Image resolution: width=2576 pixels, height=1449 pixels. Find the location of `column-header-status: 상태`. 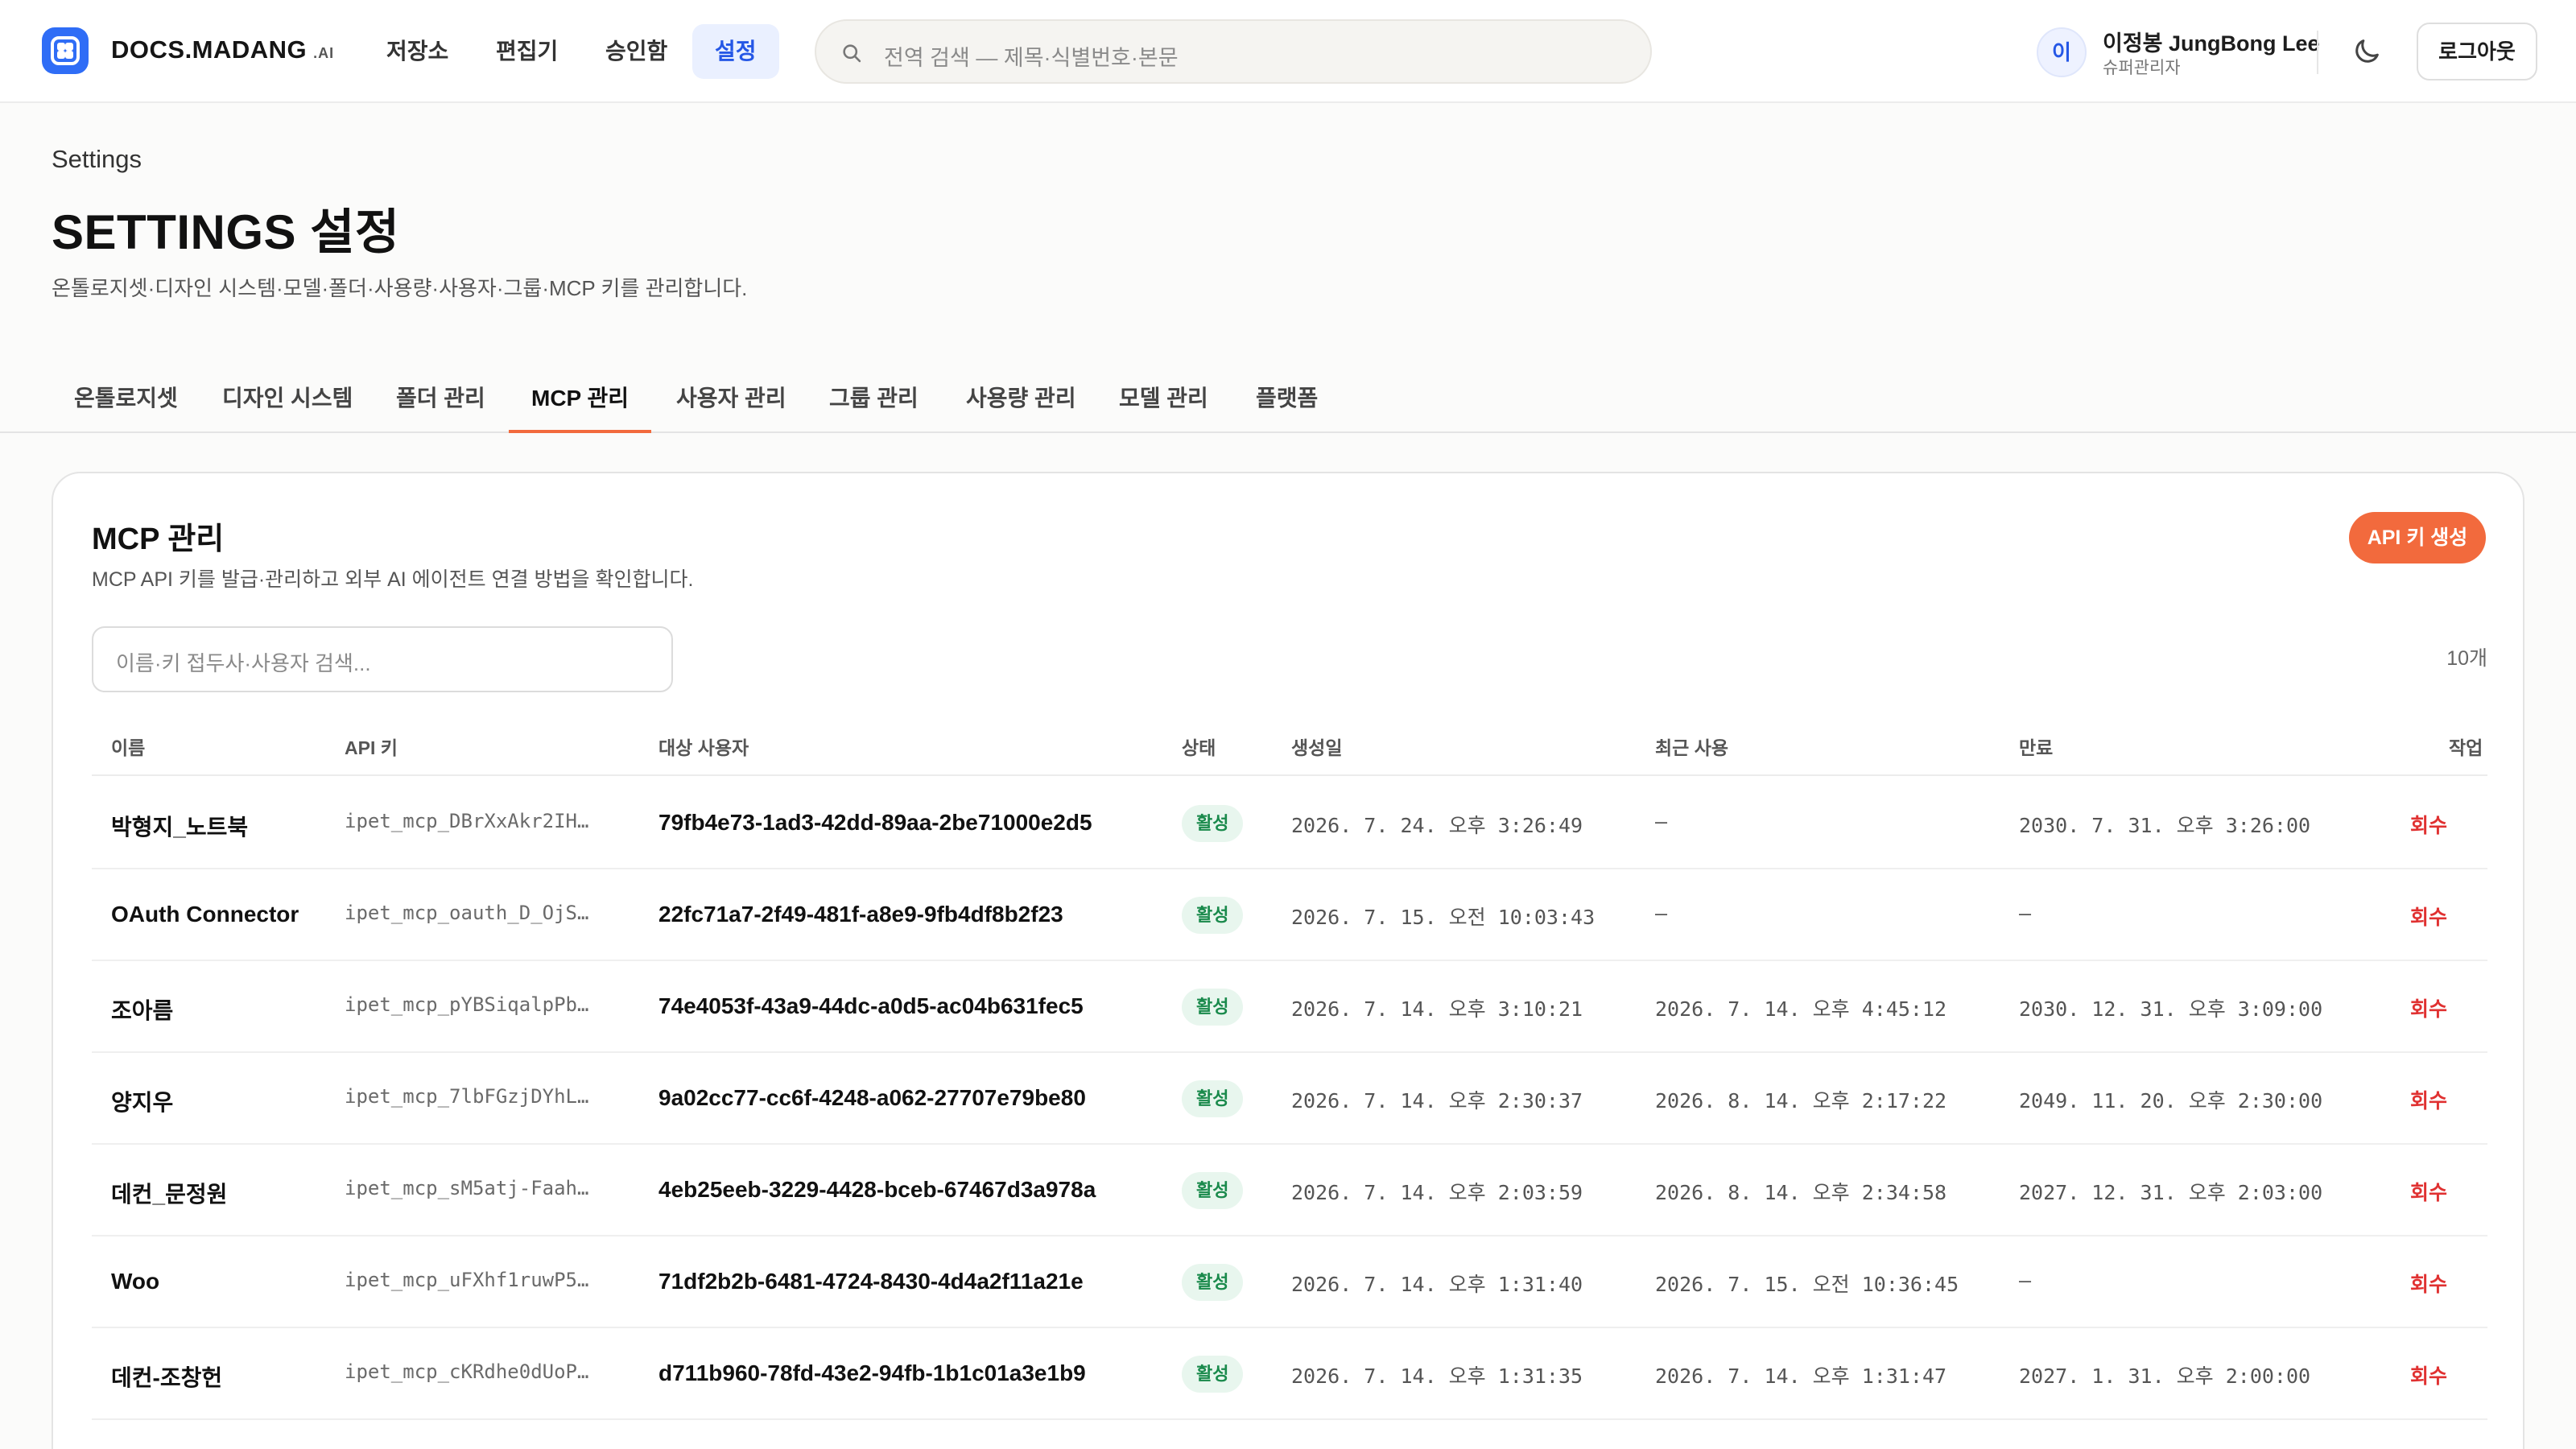

column-header-status: 상태 is located at coordinates (1199, 746).